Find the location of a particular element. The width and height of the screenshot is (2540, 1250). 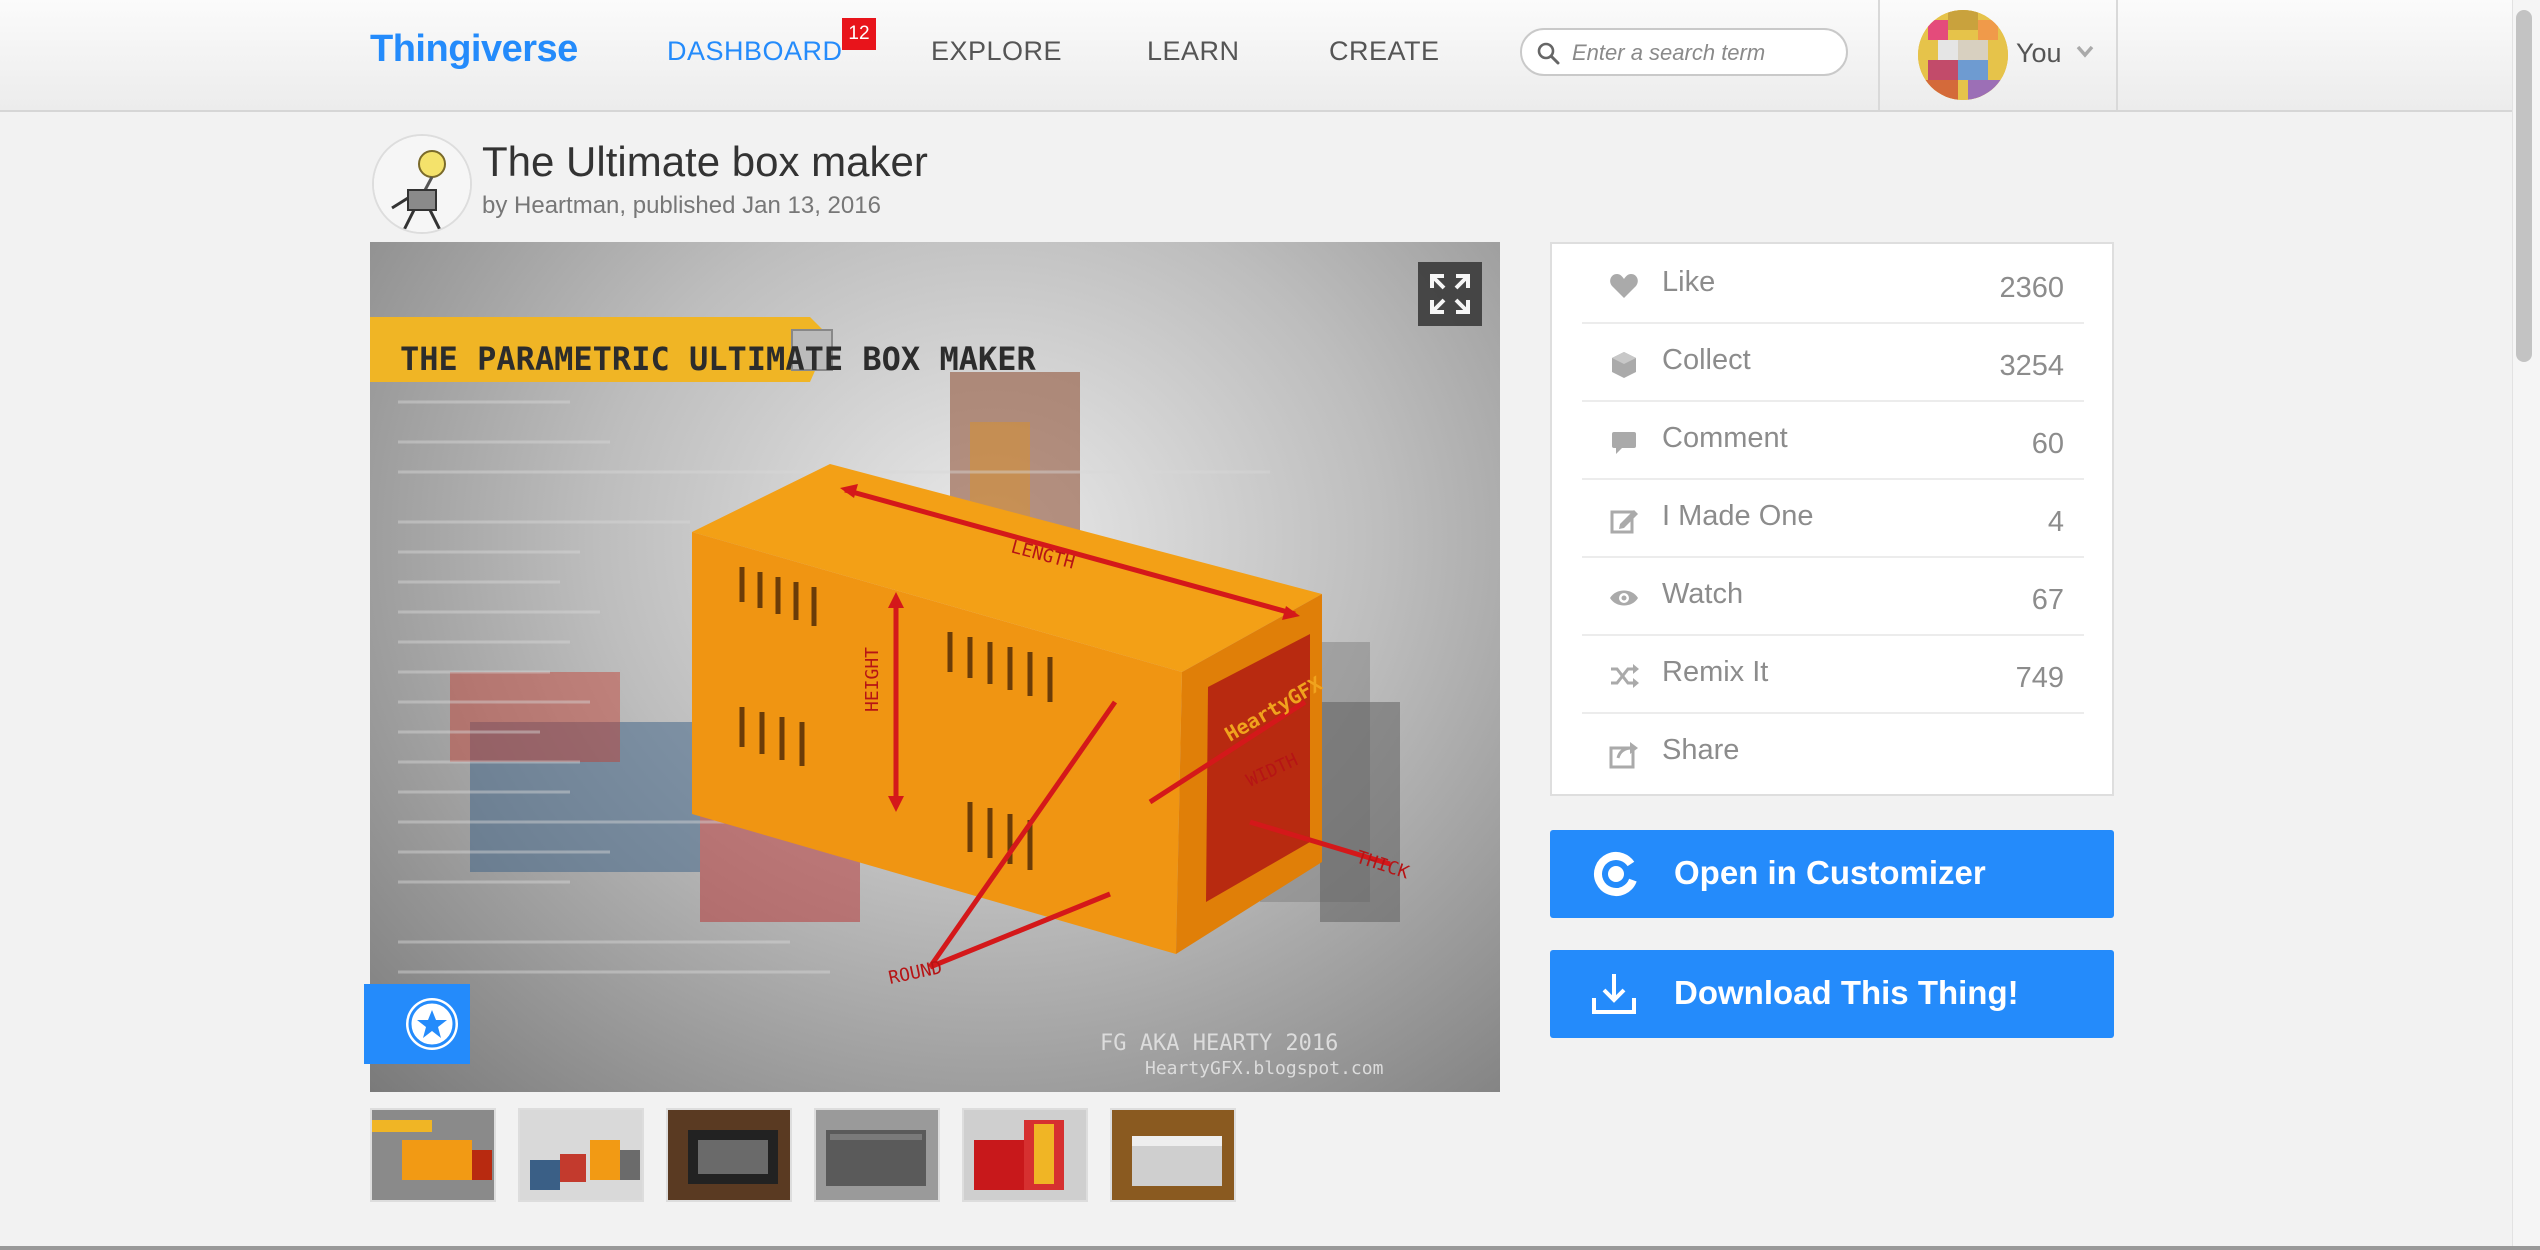

share-icon is located at coordinates (1624, 754).